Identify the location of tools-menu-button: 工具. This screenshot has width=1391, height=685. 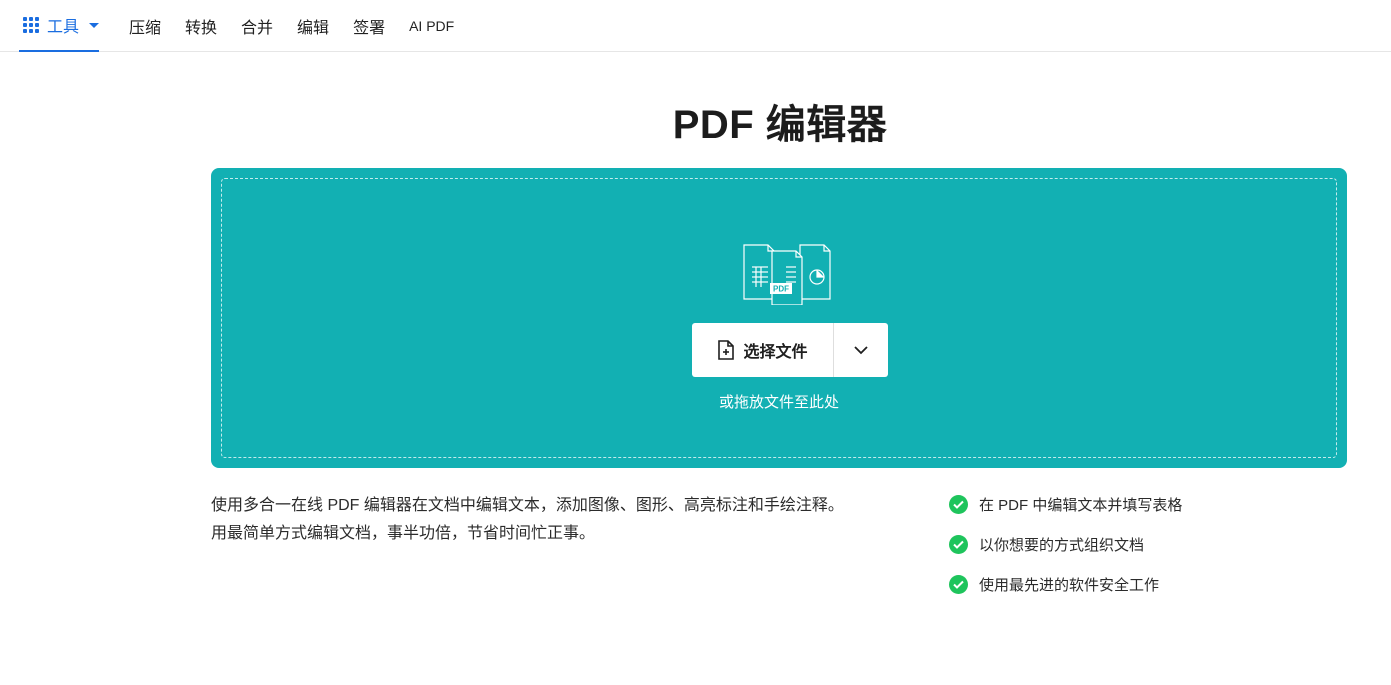
(59, 26).